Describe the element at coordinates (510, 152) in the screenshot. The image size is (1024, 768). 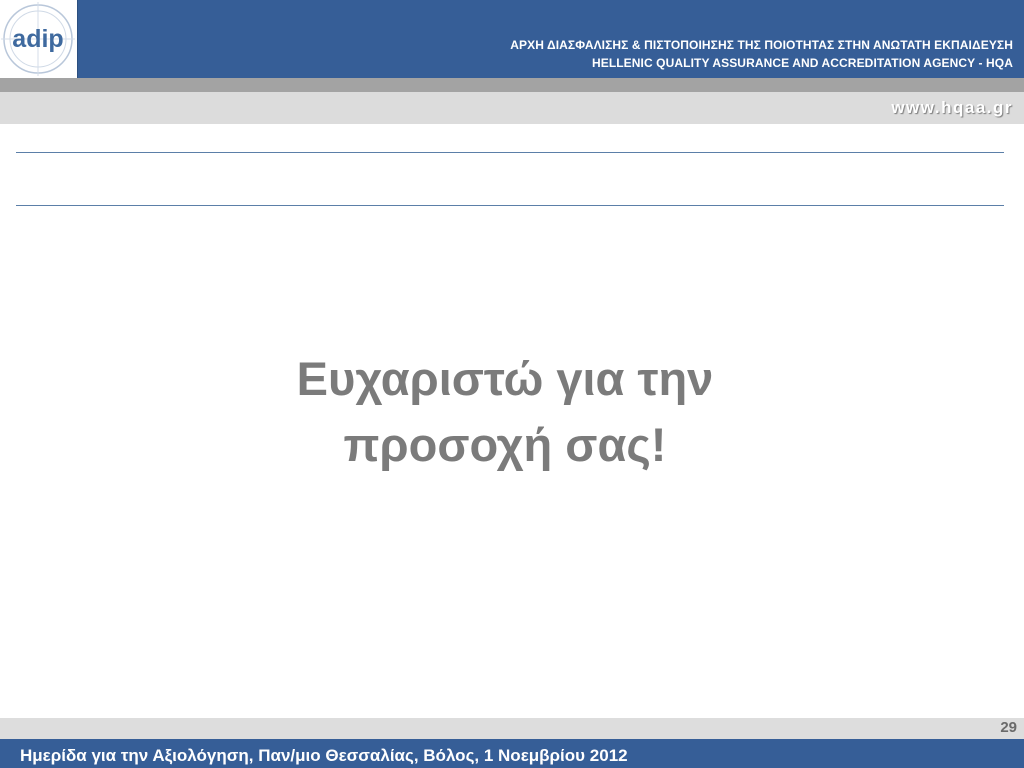
I see `title-rule-top` at that location.